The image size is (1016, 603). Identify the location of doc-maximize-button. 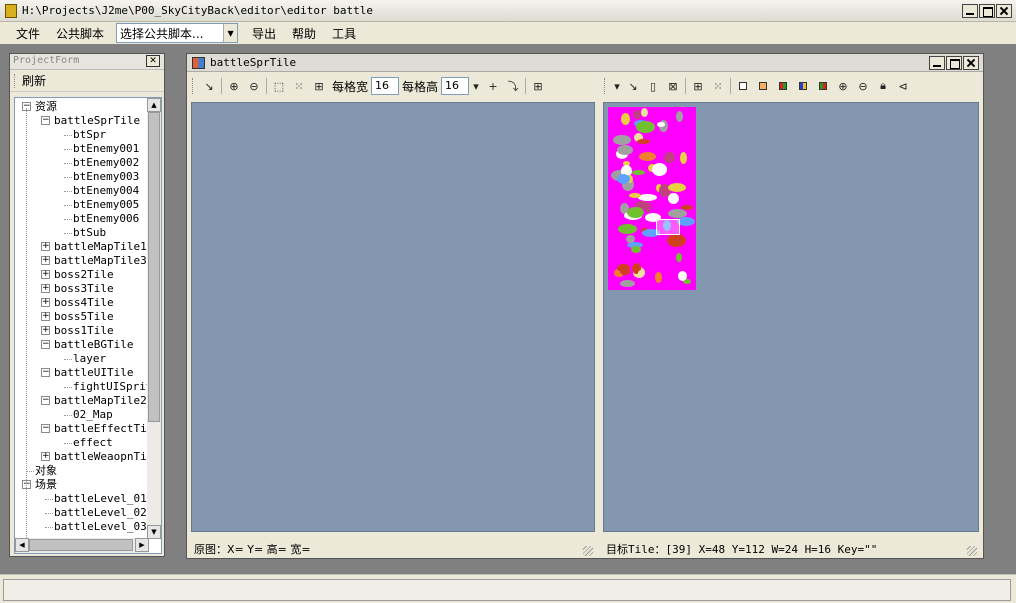
(954, 63).